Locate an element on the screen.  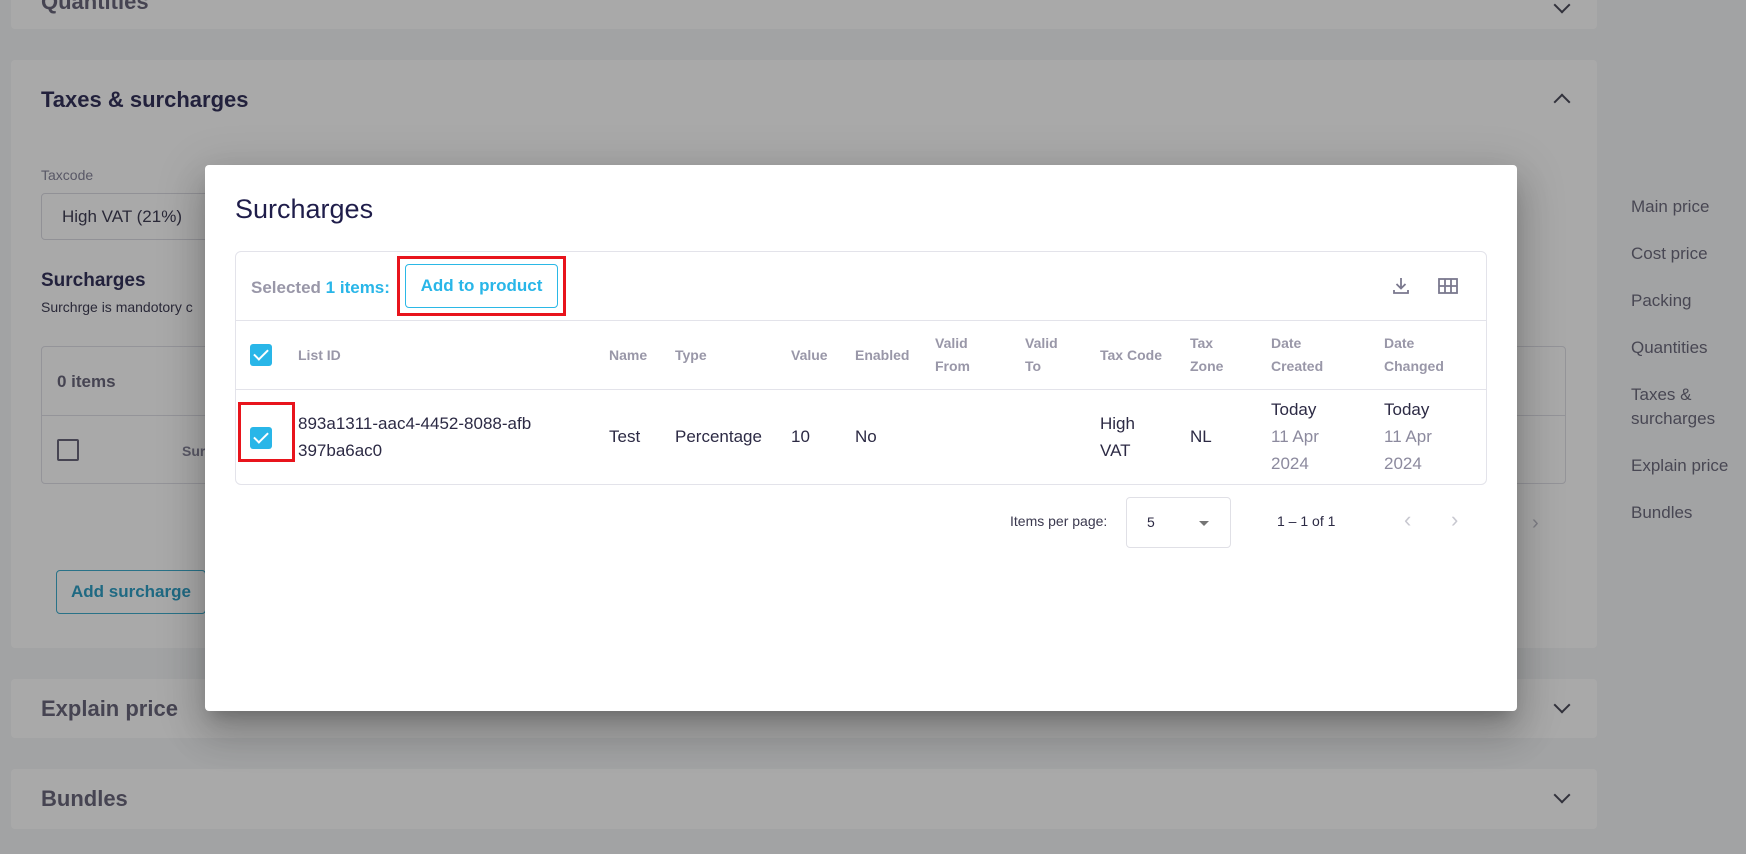
col-valid-from: Valid From is located at coordinates (960, 355).